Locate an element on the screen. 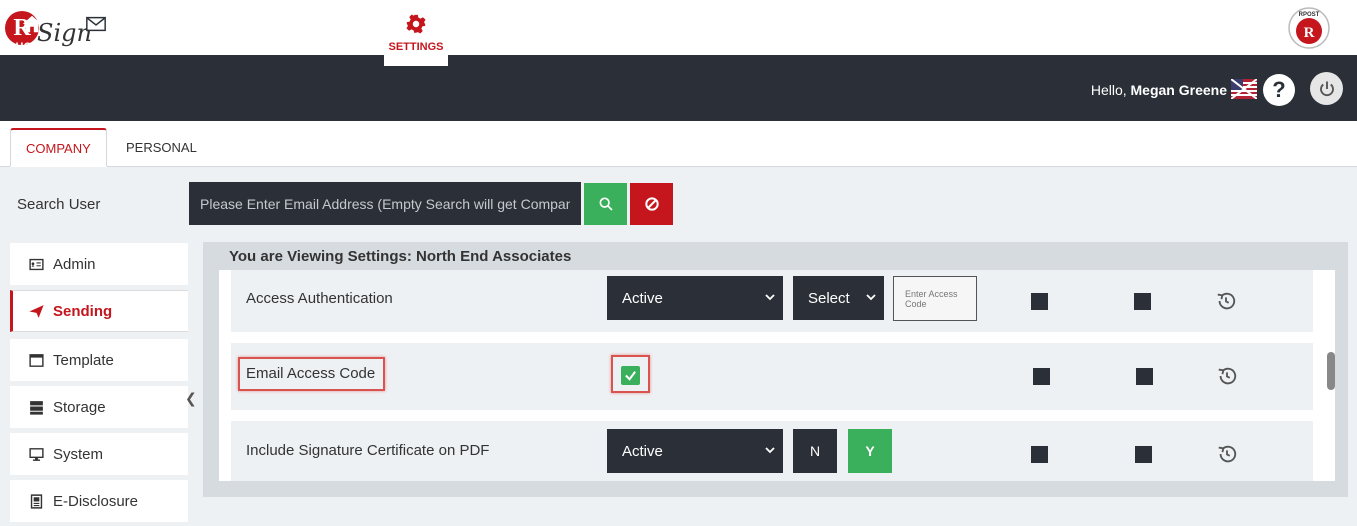 Image resolution: width=1357 pixels, height=526 pixels. nav-send: SEND is located at coordinates (96, 33).